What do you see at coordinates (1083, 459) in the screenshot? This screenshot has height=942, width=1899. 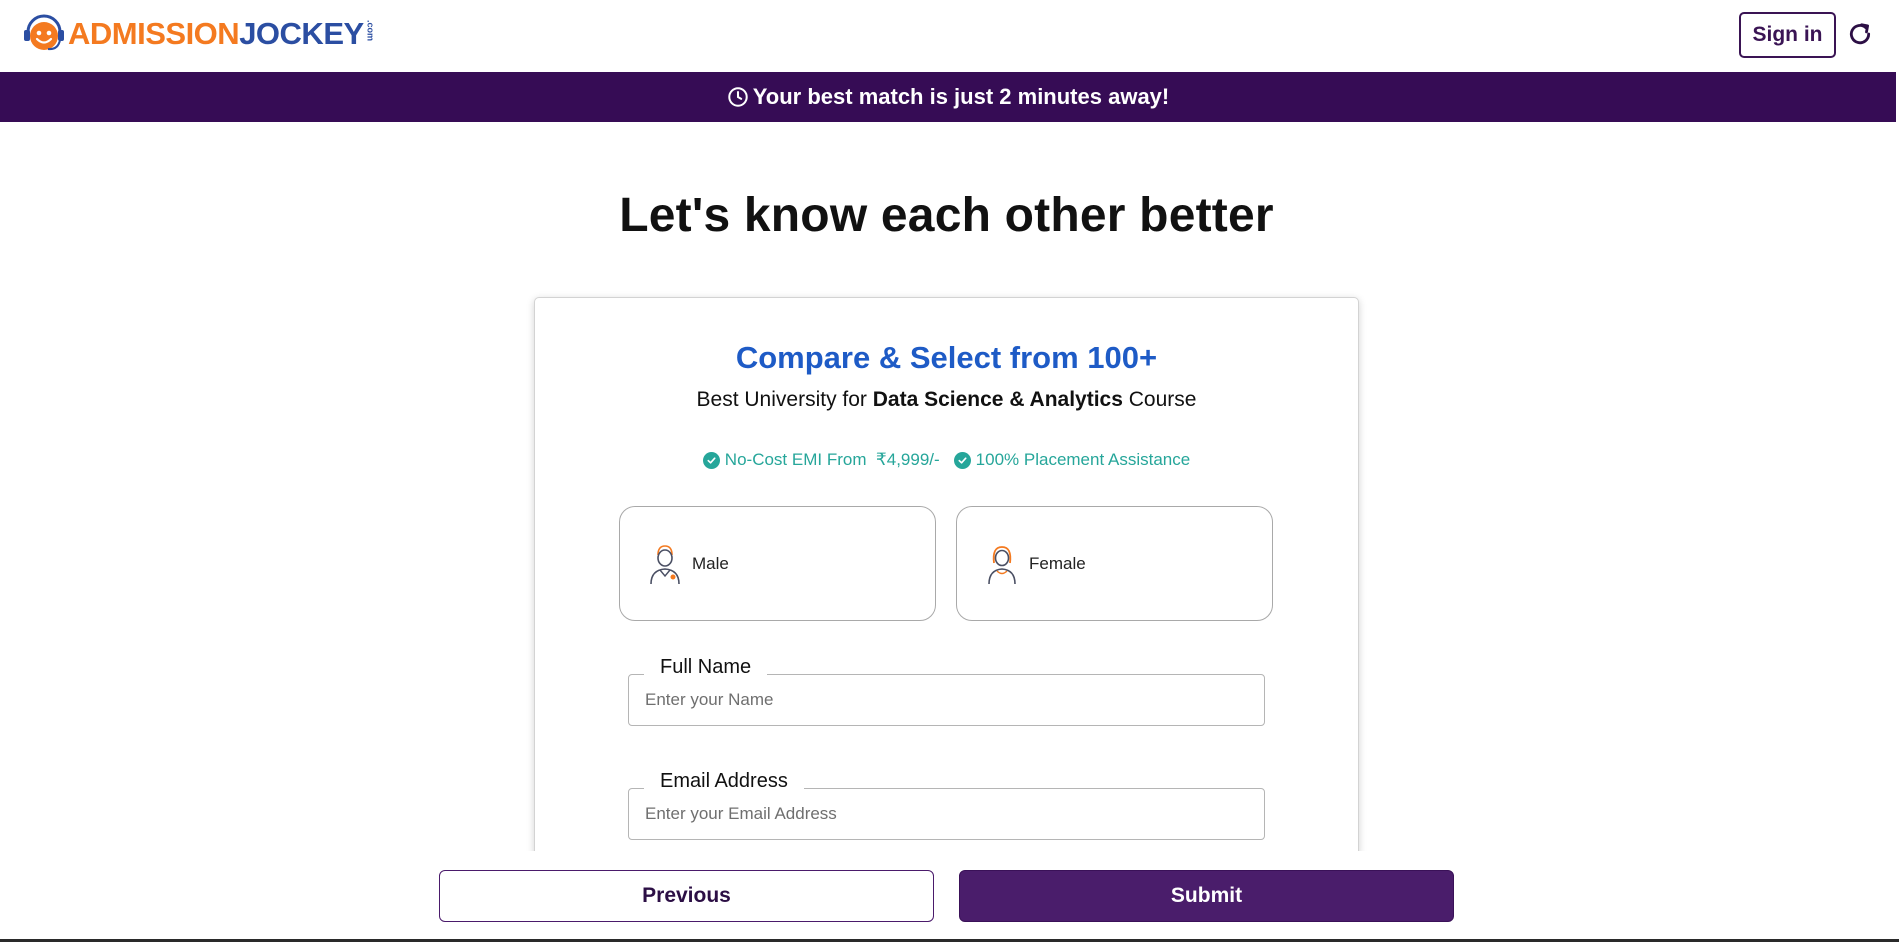 I see `perk-text: 100% Placement Assistance` at bounding box center [1083, 459].